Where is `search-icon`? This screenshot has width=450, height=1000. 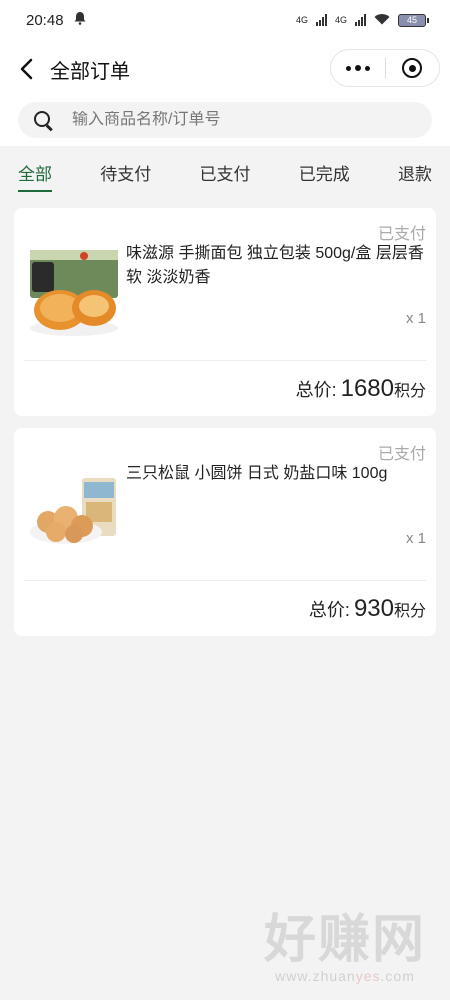 search-icon is located at coordinates (43, 120).